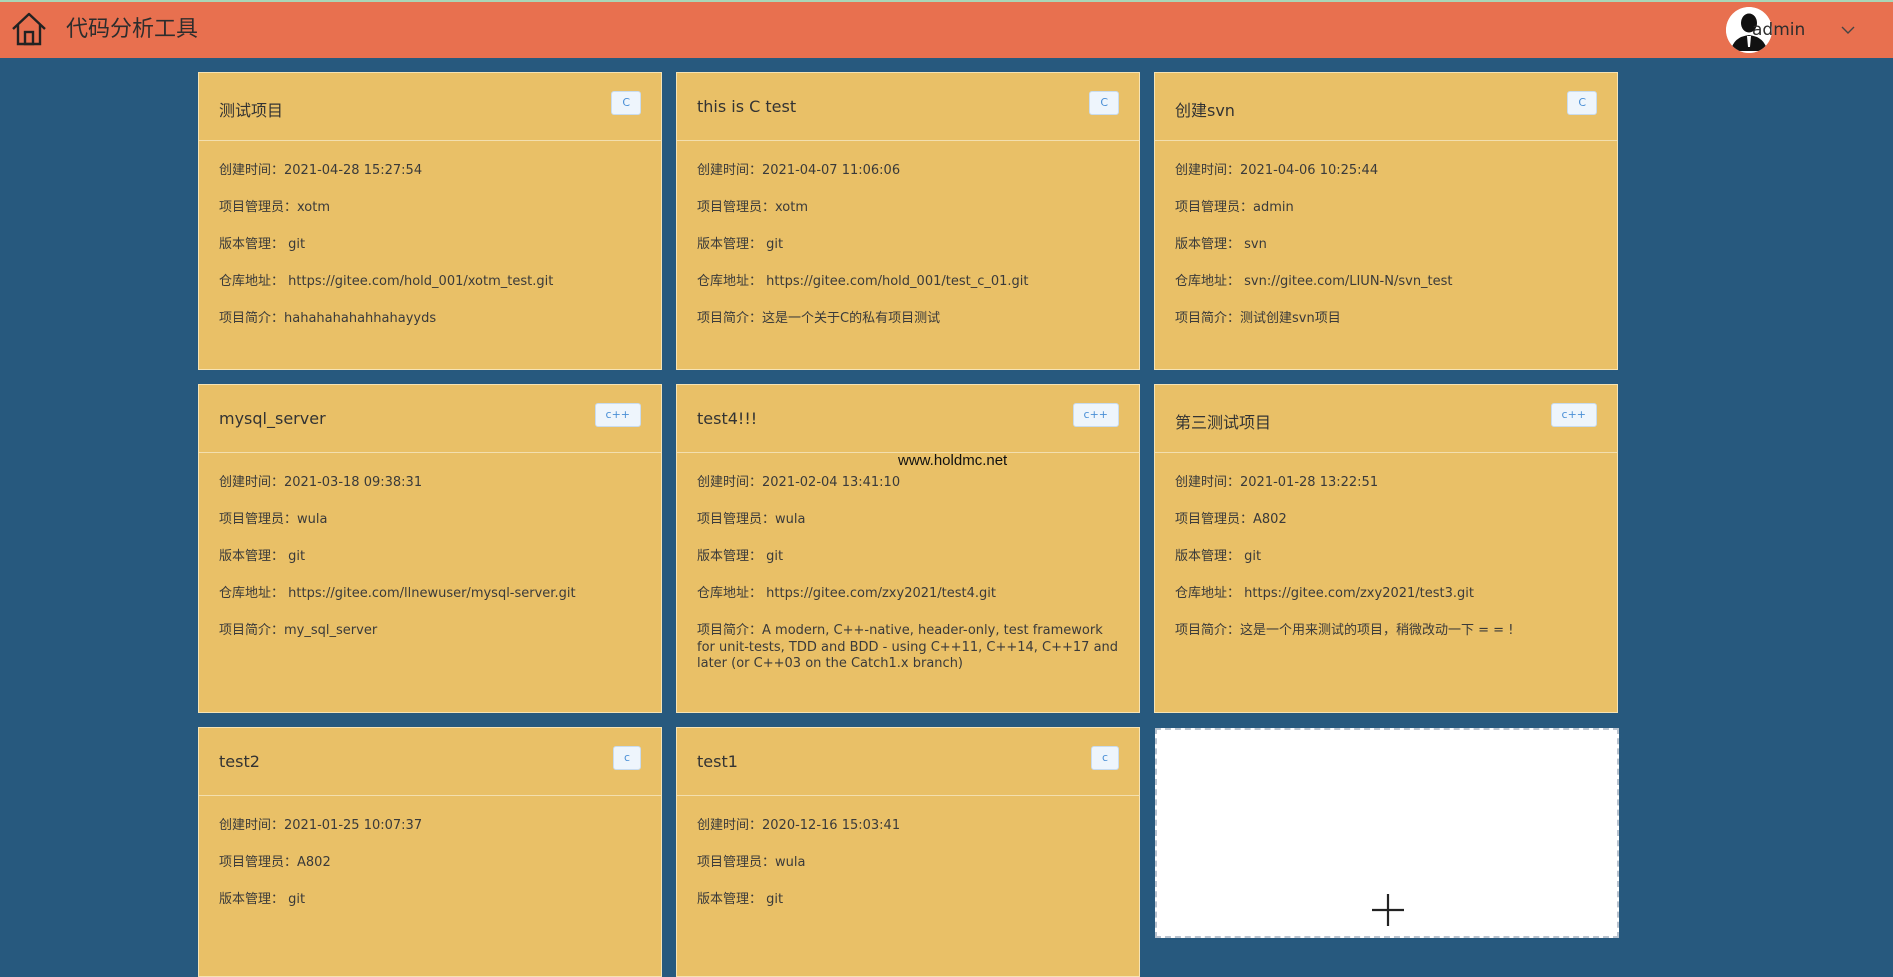 Image resolution: width=1893 pixels, height=977 pixels. Describe the element at coordinates (1386, 483) in the screenshot. I see `created-row: 创建时间：2021-01-28 13:22:51` at that location.